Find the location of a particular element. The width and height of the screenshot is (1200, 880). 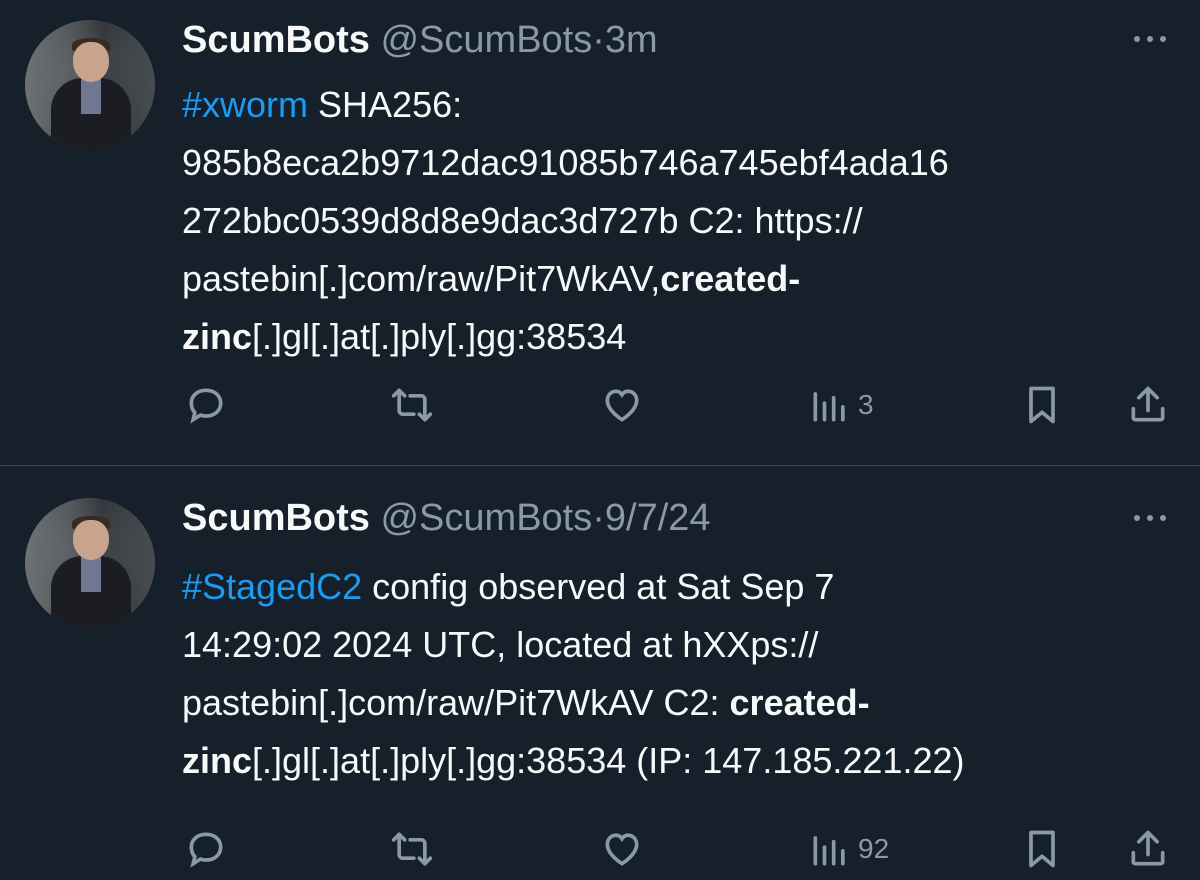

views-count: 92 is located at coordinates (874, 848).